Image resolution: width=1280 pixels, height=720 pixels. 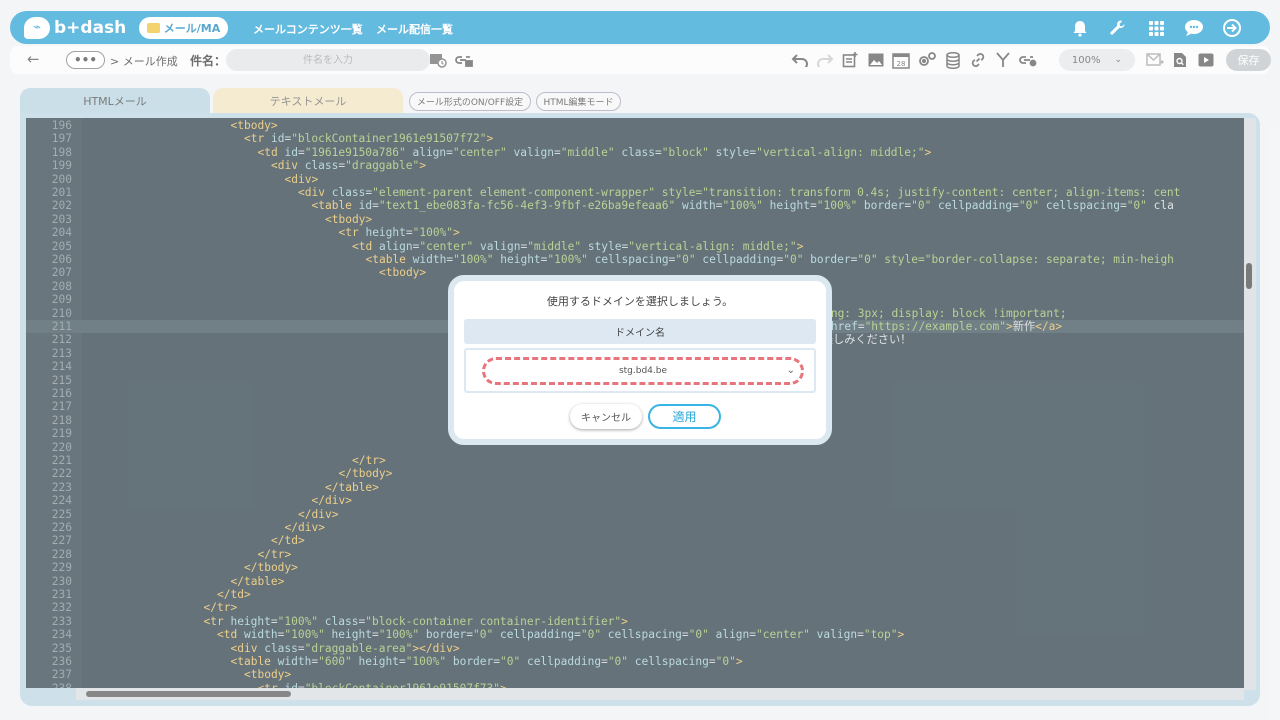 I want to click on cancel-button: キャンセル, so click(x=606, y=416).